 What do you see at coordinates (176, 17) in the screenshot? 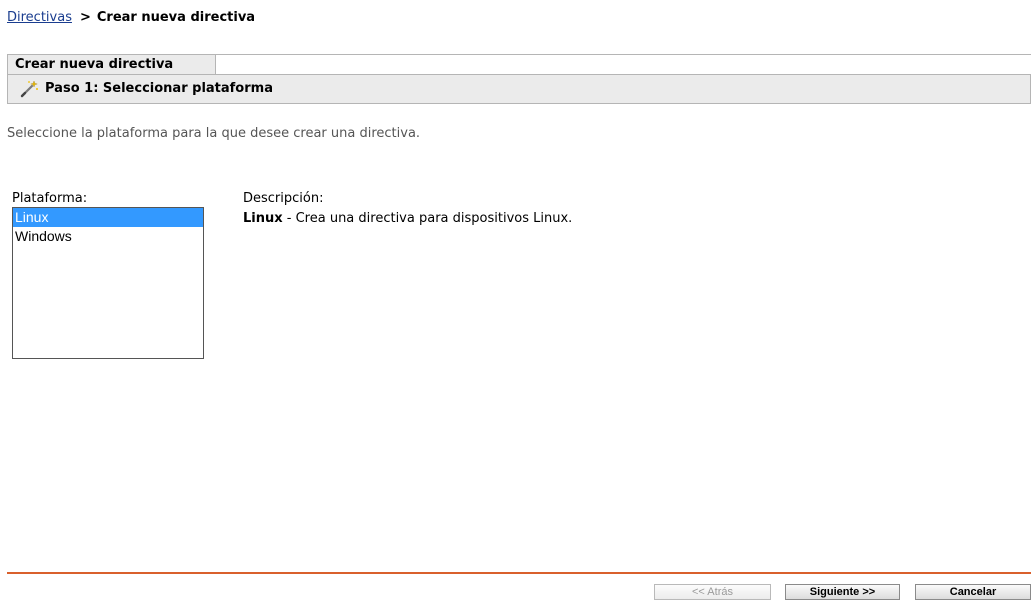
I see `breadcrumb-current: Crear nueva directiva` at bounding box center [176, 17].